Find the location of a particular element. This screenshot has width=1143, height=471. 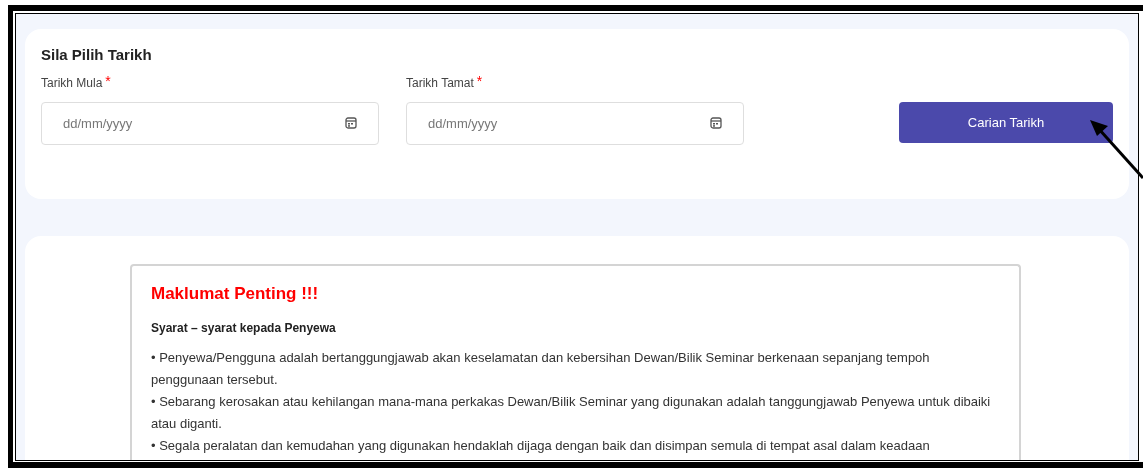

notice-title: Maklumat Penting !!! is located at coordinates (235, 294).